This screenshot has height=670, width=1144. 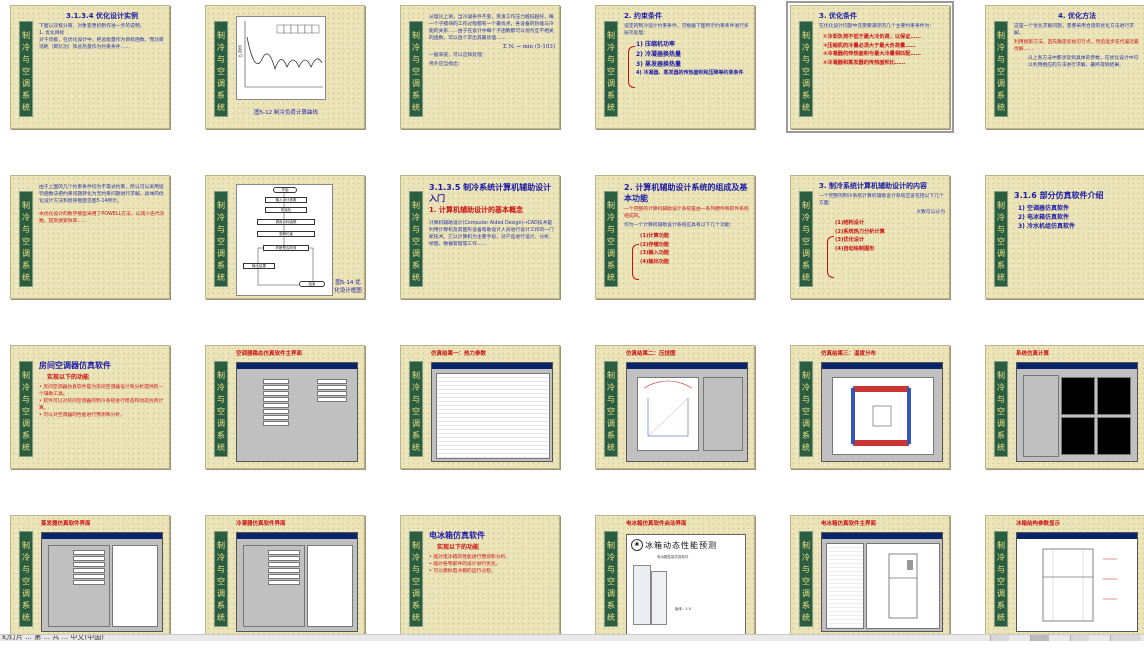 What do you see at coordinates (1038, 524) in the screenshot?
I see `slide-title: 冰箱结构参数显示` at bounding box center [1038, 524].